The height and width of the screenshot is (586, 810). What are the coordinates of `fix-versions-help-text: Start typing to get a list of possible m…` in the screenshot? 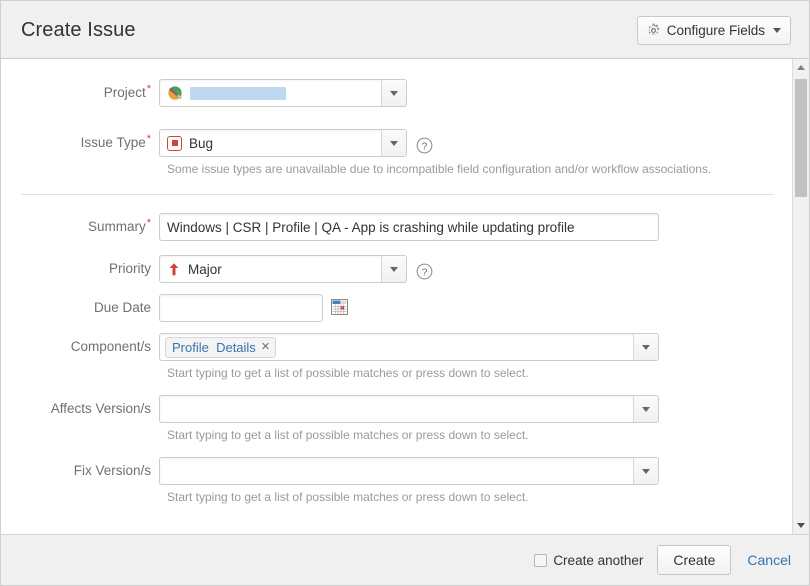 It's located at (348, 497).